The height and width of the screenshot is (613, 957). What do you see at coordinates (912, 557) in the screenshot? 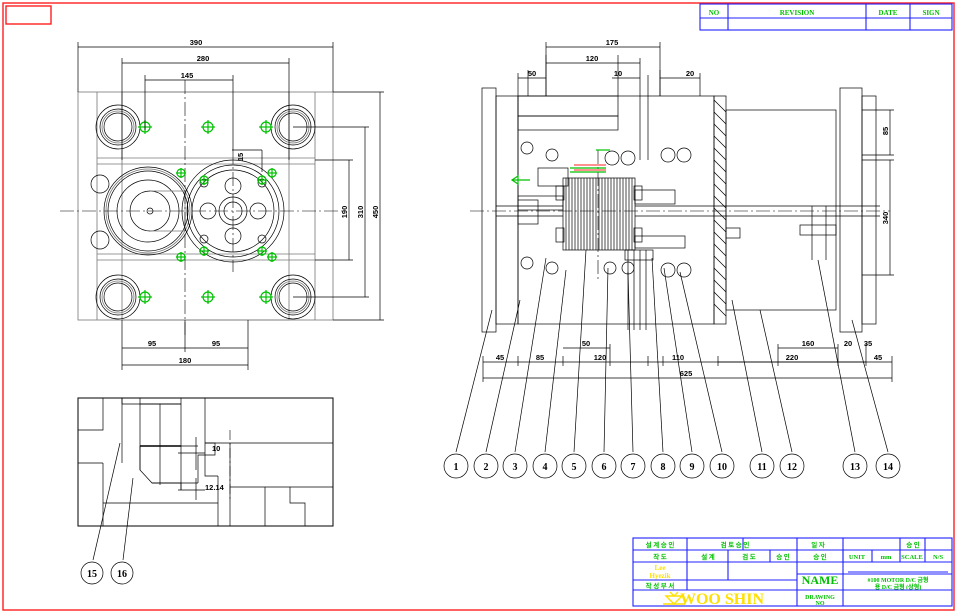
I see `tb-label-scale: SCALE` at bounding box center [912, 557].